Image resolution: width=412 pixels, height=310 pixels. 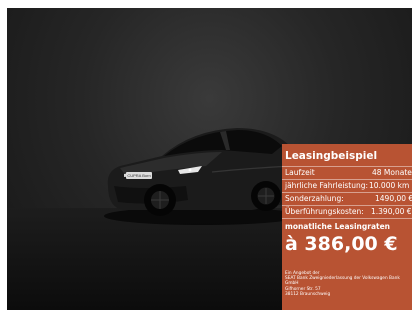 I want to click on row-value: 1.390,00 €, so click(x=391, y=211).